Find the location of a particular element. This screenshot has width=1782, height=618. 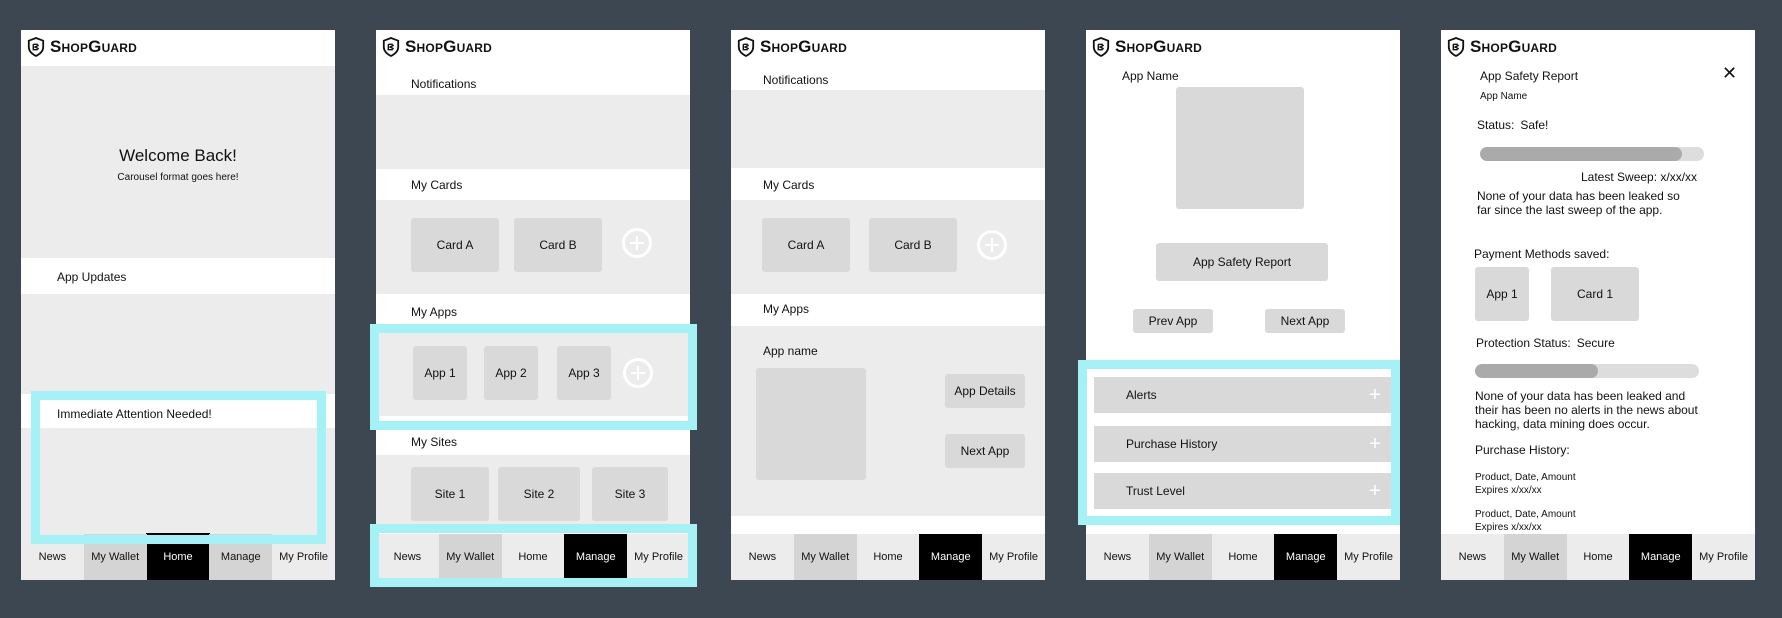

protection-progress-bar is located at coordinates (1587, 371).